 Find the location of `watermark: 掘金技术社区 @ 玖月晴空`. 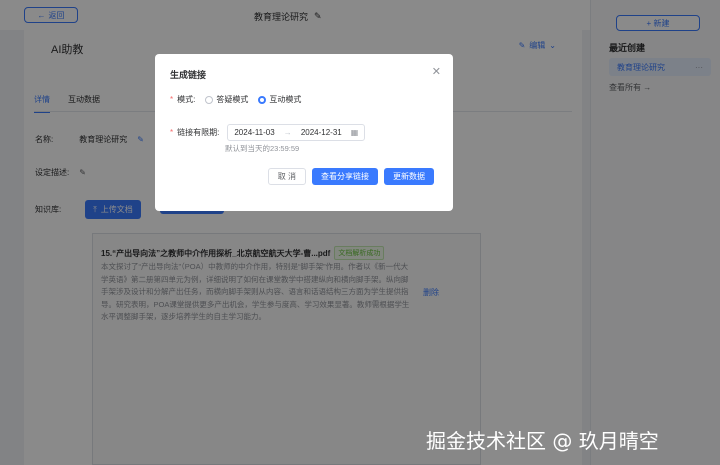

watermark: 掘金技术社区 @ 玖月晴空 is located at coordinates (542, 441).